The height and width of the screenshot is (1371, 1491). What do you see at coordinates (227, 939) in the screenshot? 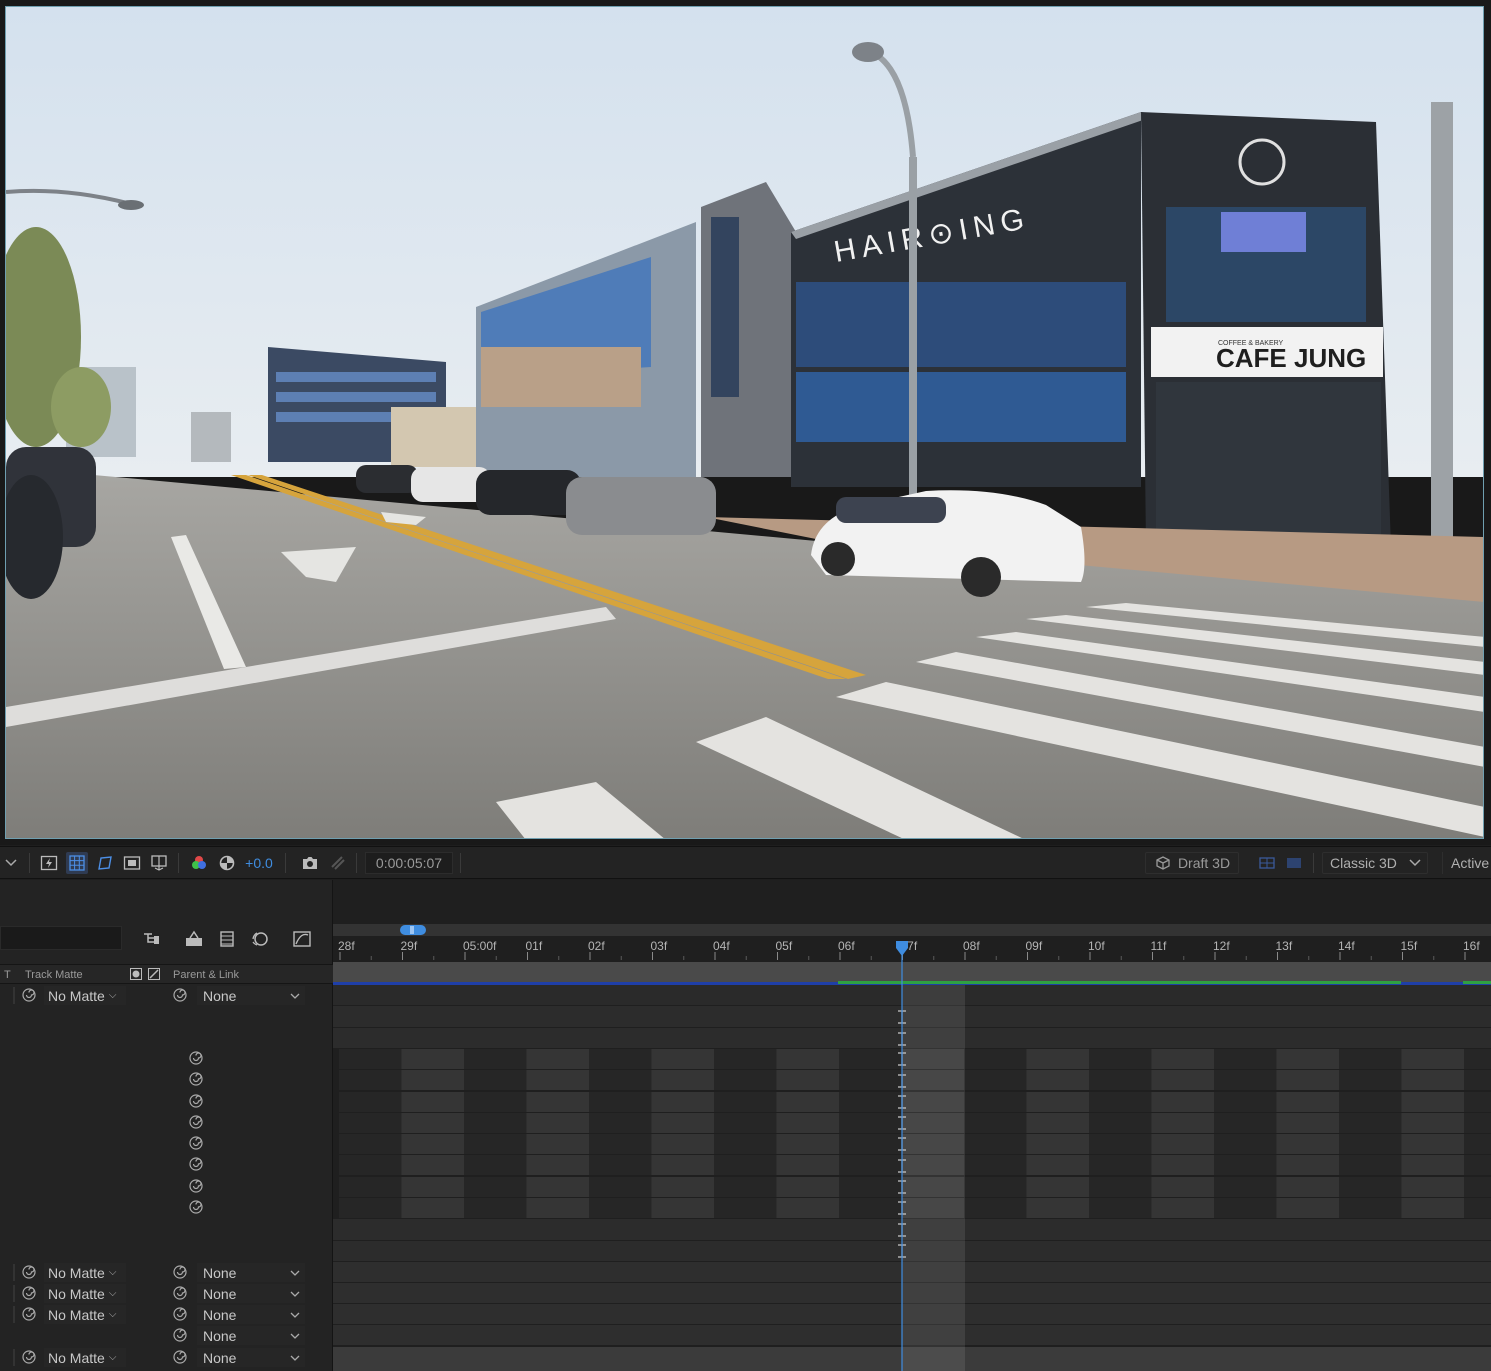
I see `frame-blending-icon` at bounding box center [227, 939].